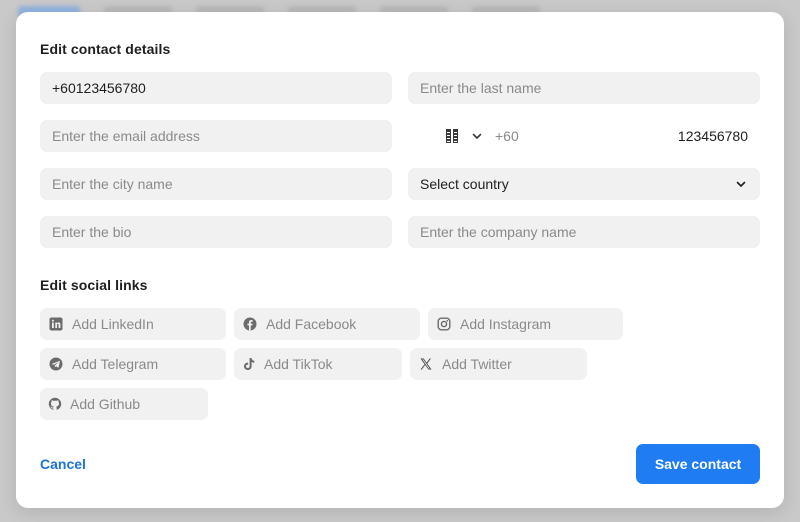 Image resolution: width=800 pixels, height=522 pixels. Describe the element at coordinates (698, 464) in the screenshot. I see `save-contact-button: Save contact` at that location.